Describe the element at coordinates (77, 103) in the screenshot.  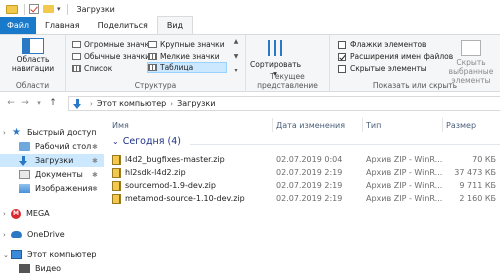
I see `downloads-location-icon` at that location.